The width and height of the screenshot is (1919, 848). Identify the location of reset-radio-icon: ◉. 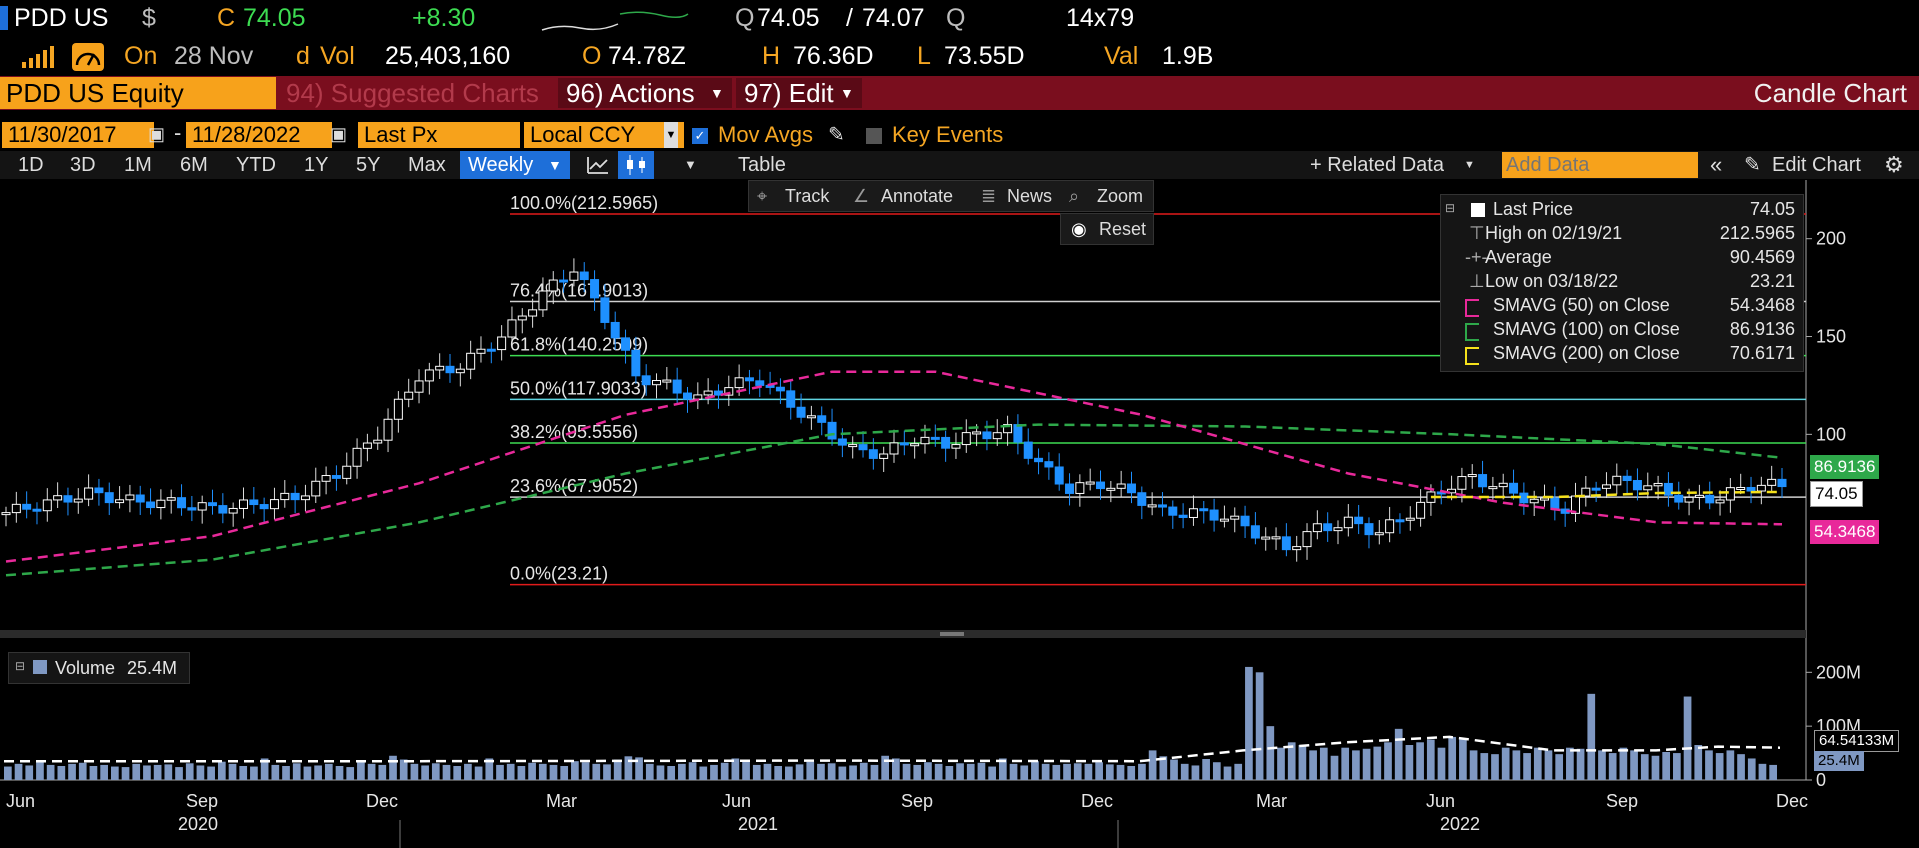
(1079, 229).